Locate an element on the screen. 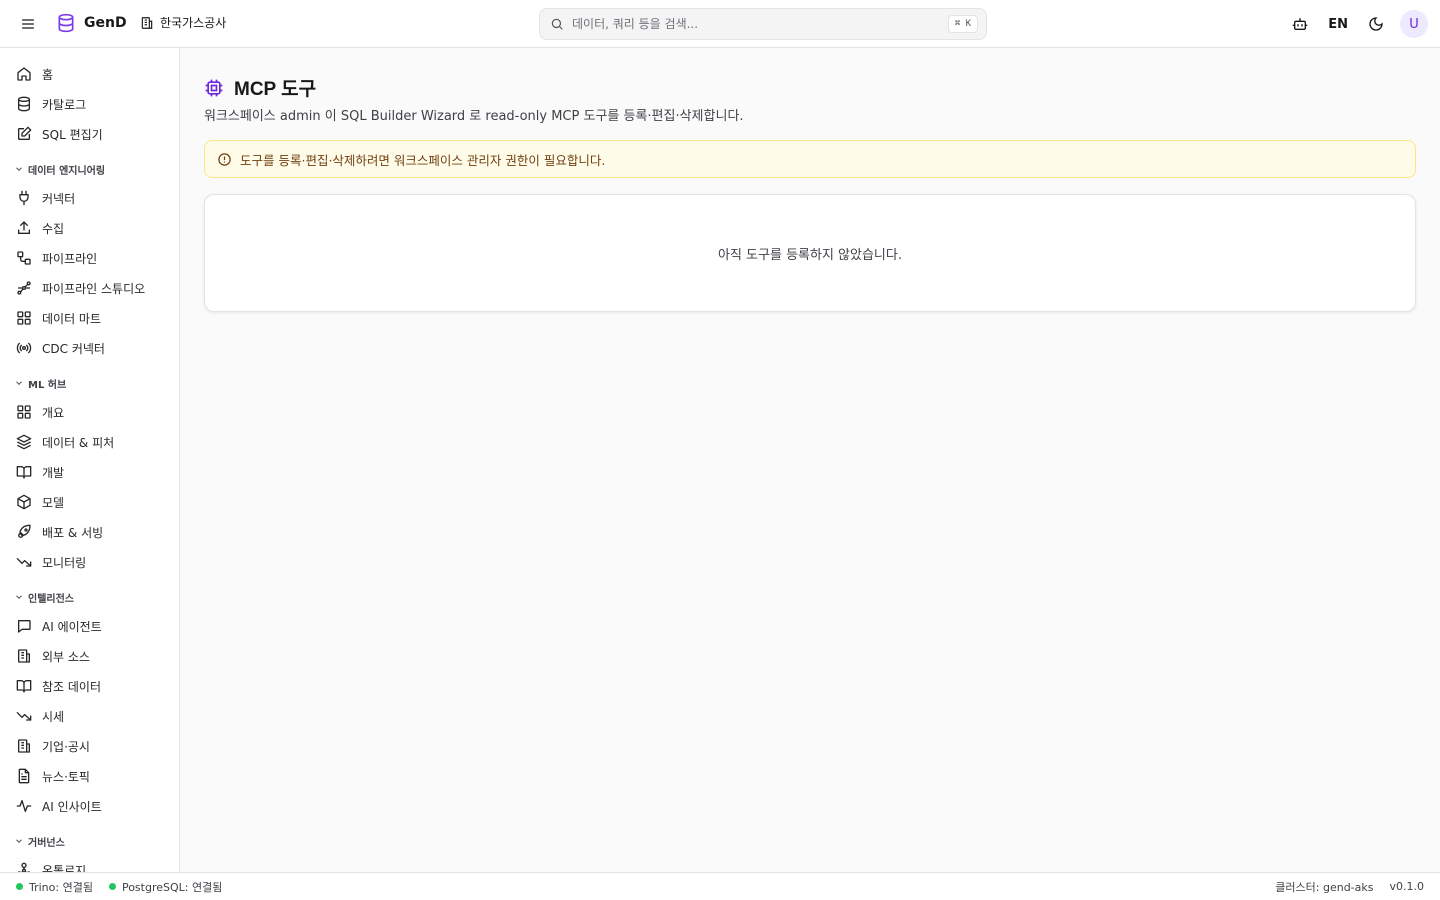  sidebar-item-pipeline: 파이프라인 is located at coordinates (89, 258).